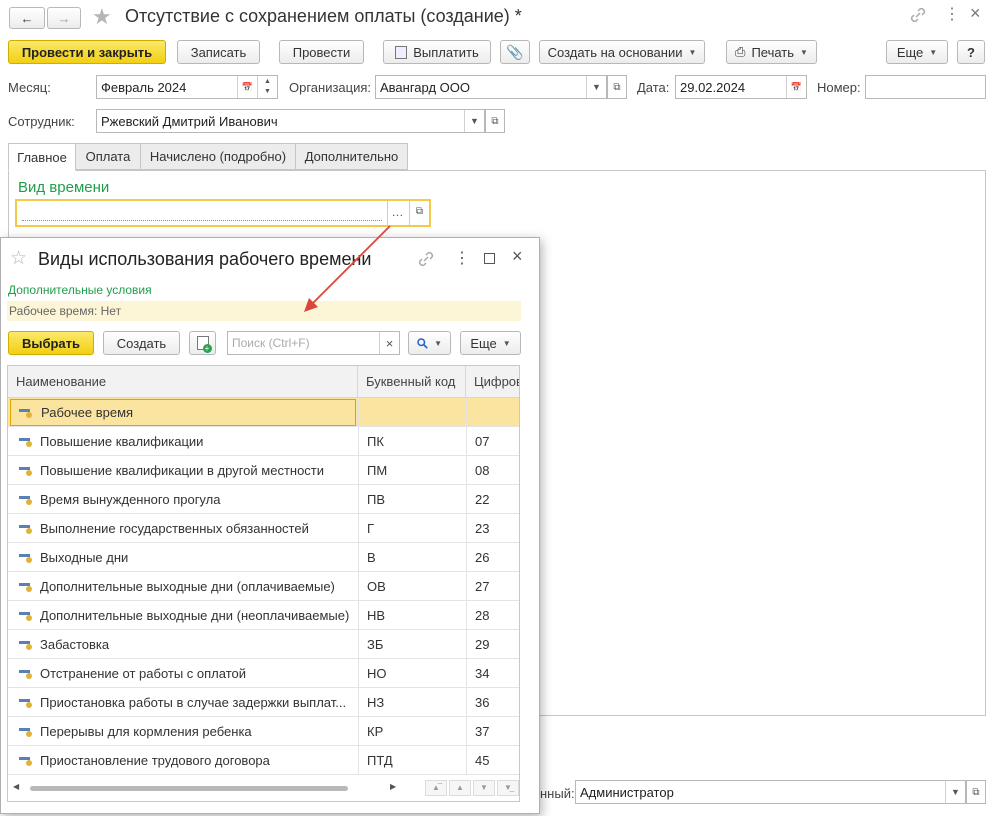 The height and width of the screenshot is (816, 993). Describe the element at coordinates (412, 470) in the screenshot. I see `cell-letter-code: ПМ` at that location.